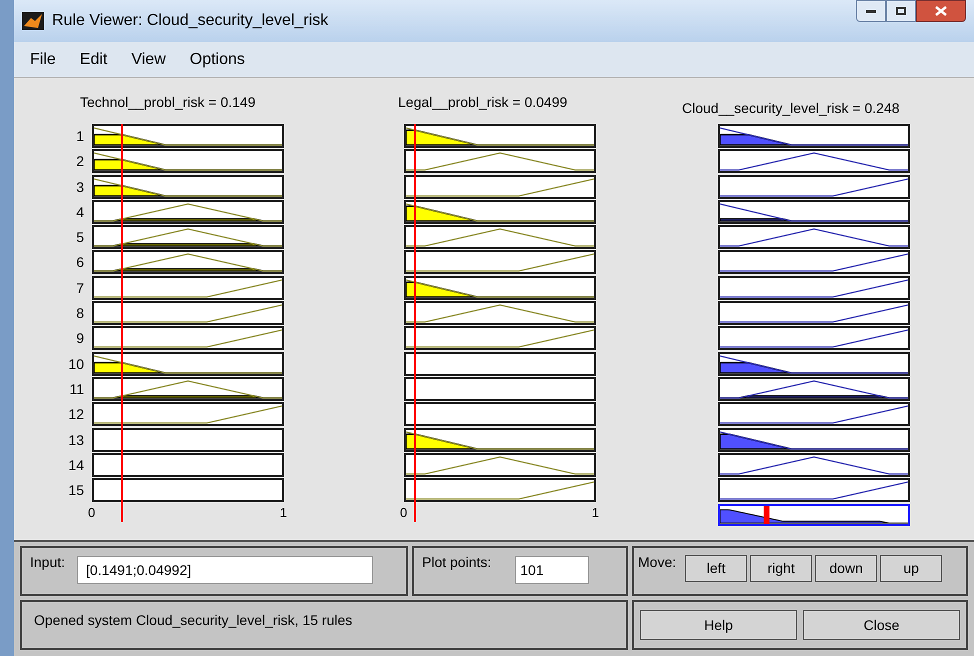 The width and height of the screenshot is (974, 656). What do you see at coordinates (48, 562) in the screenshot?
I see `input-label: Input:` at bounding box center [48, 562].